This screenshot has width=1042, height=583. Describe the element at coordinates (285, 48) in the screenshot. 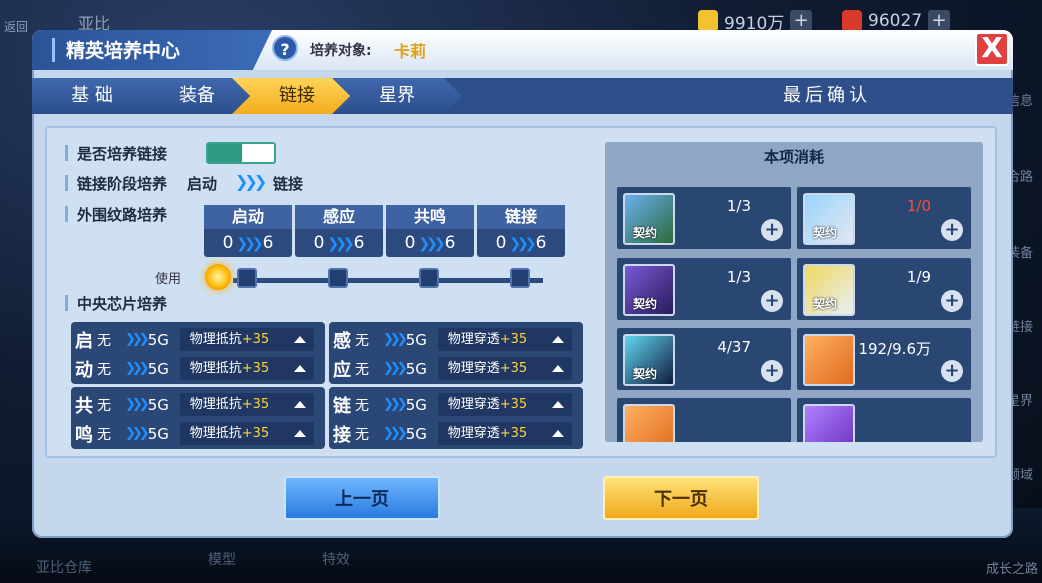

I see `help-icon: ?` at that location.